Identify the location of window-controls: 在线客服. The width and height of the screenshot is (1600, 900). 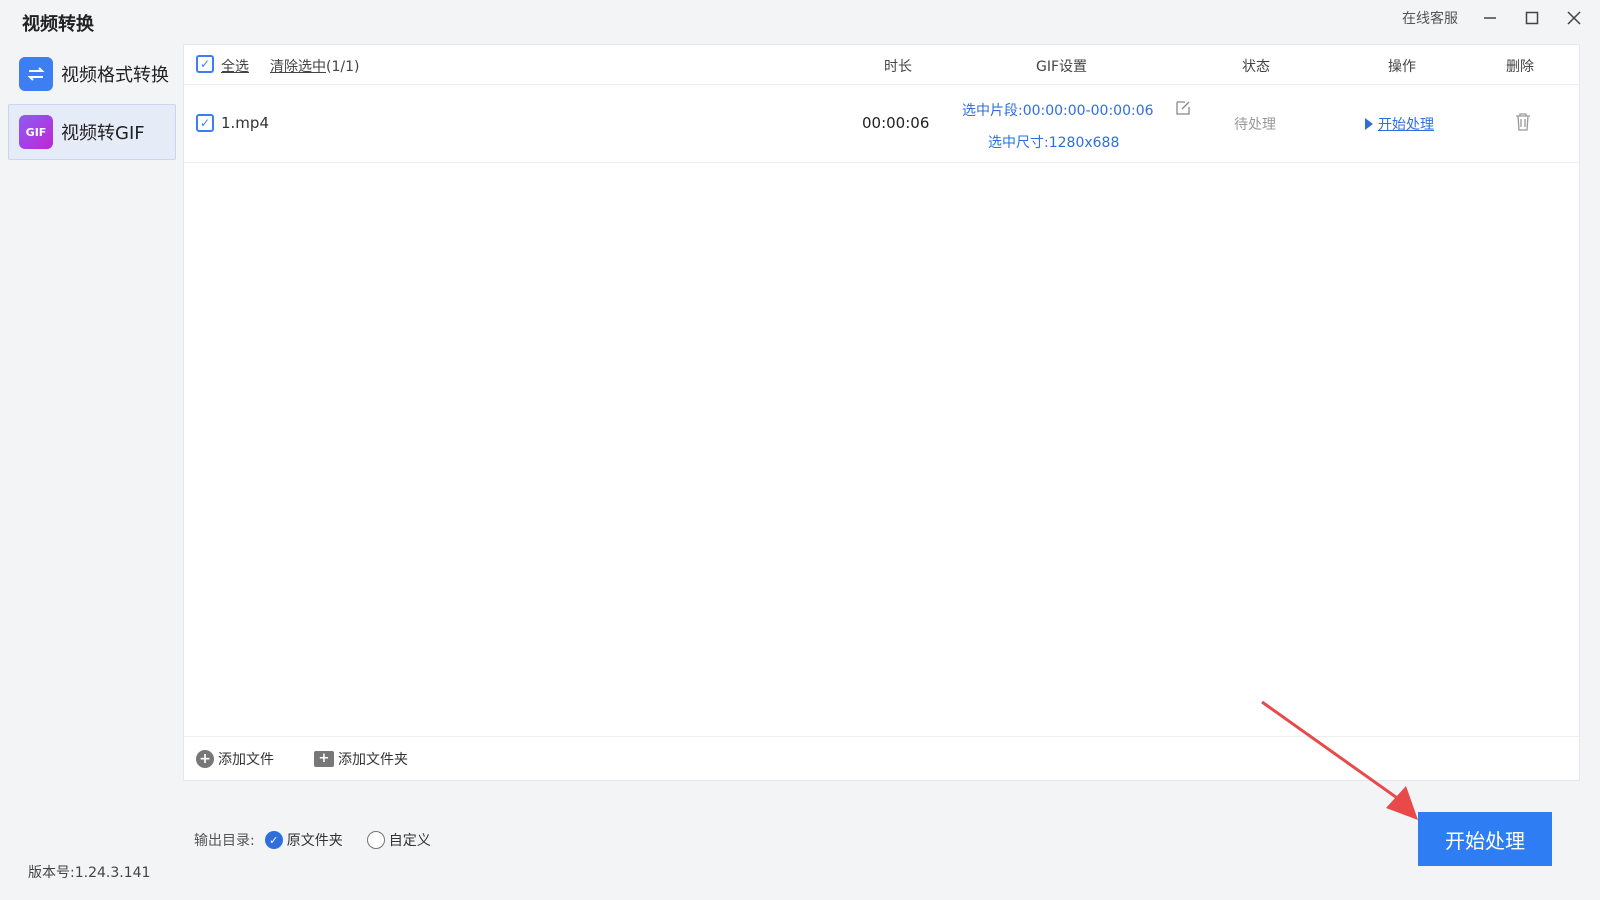
(1493, 18).